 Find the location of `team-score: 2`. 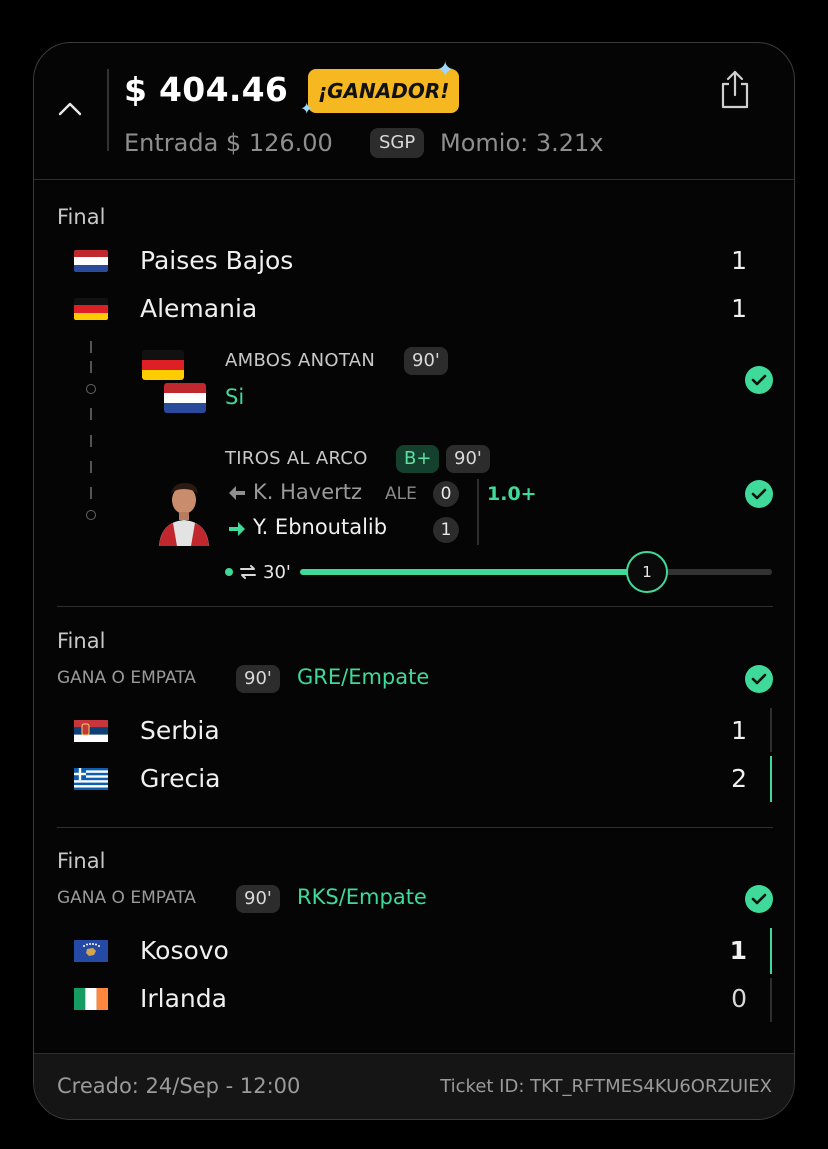

team-score: 2 is located at coordinates (739, 778).